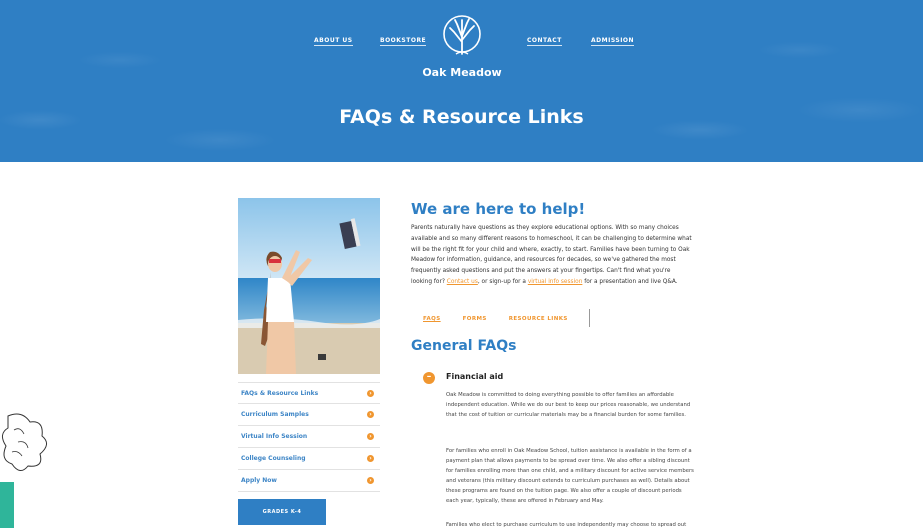 This screenshot has width=923, height=528. I want to click on virtual-info-session-link: virtual info session, so click(555, 282).